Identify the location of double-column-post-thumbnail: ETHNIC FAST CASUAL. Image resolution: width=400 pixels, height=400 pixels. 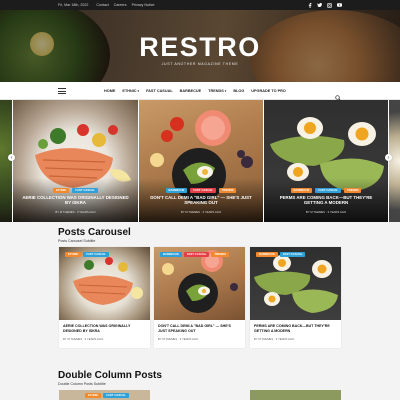
(104, 395).